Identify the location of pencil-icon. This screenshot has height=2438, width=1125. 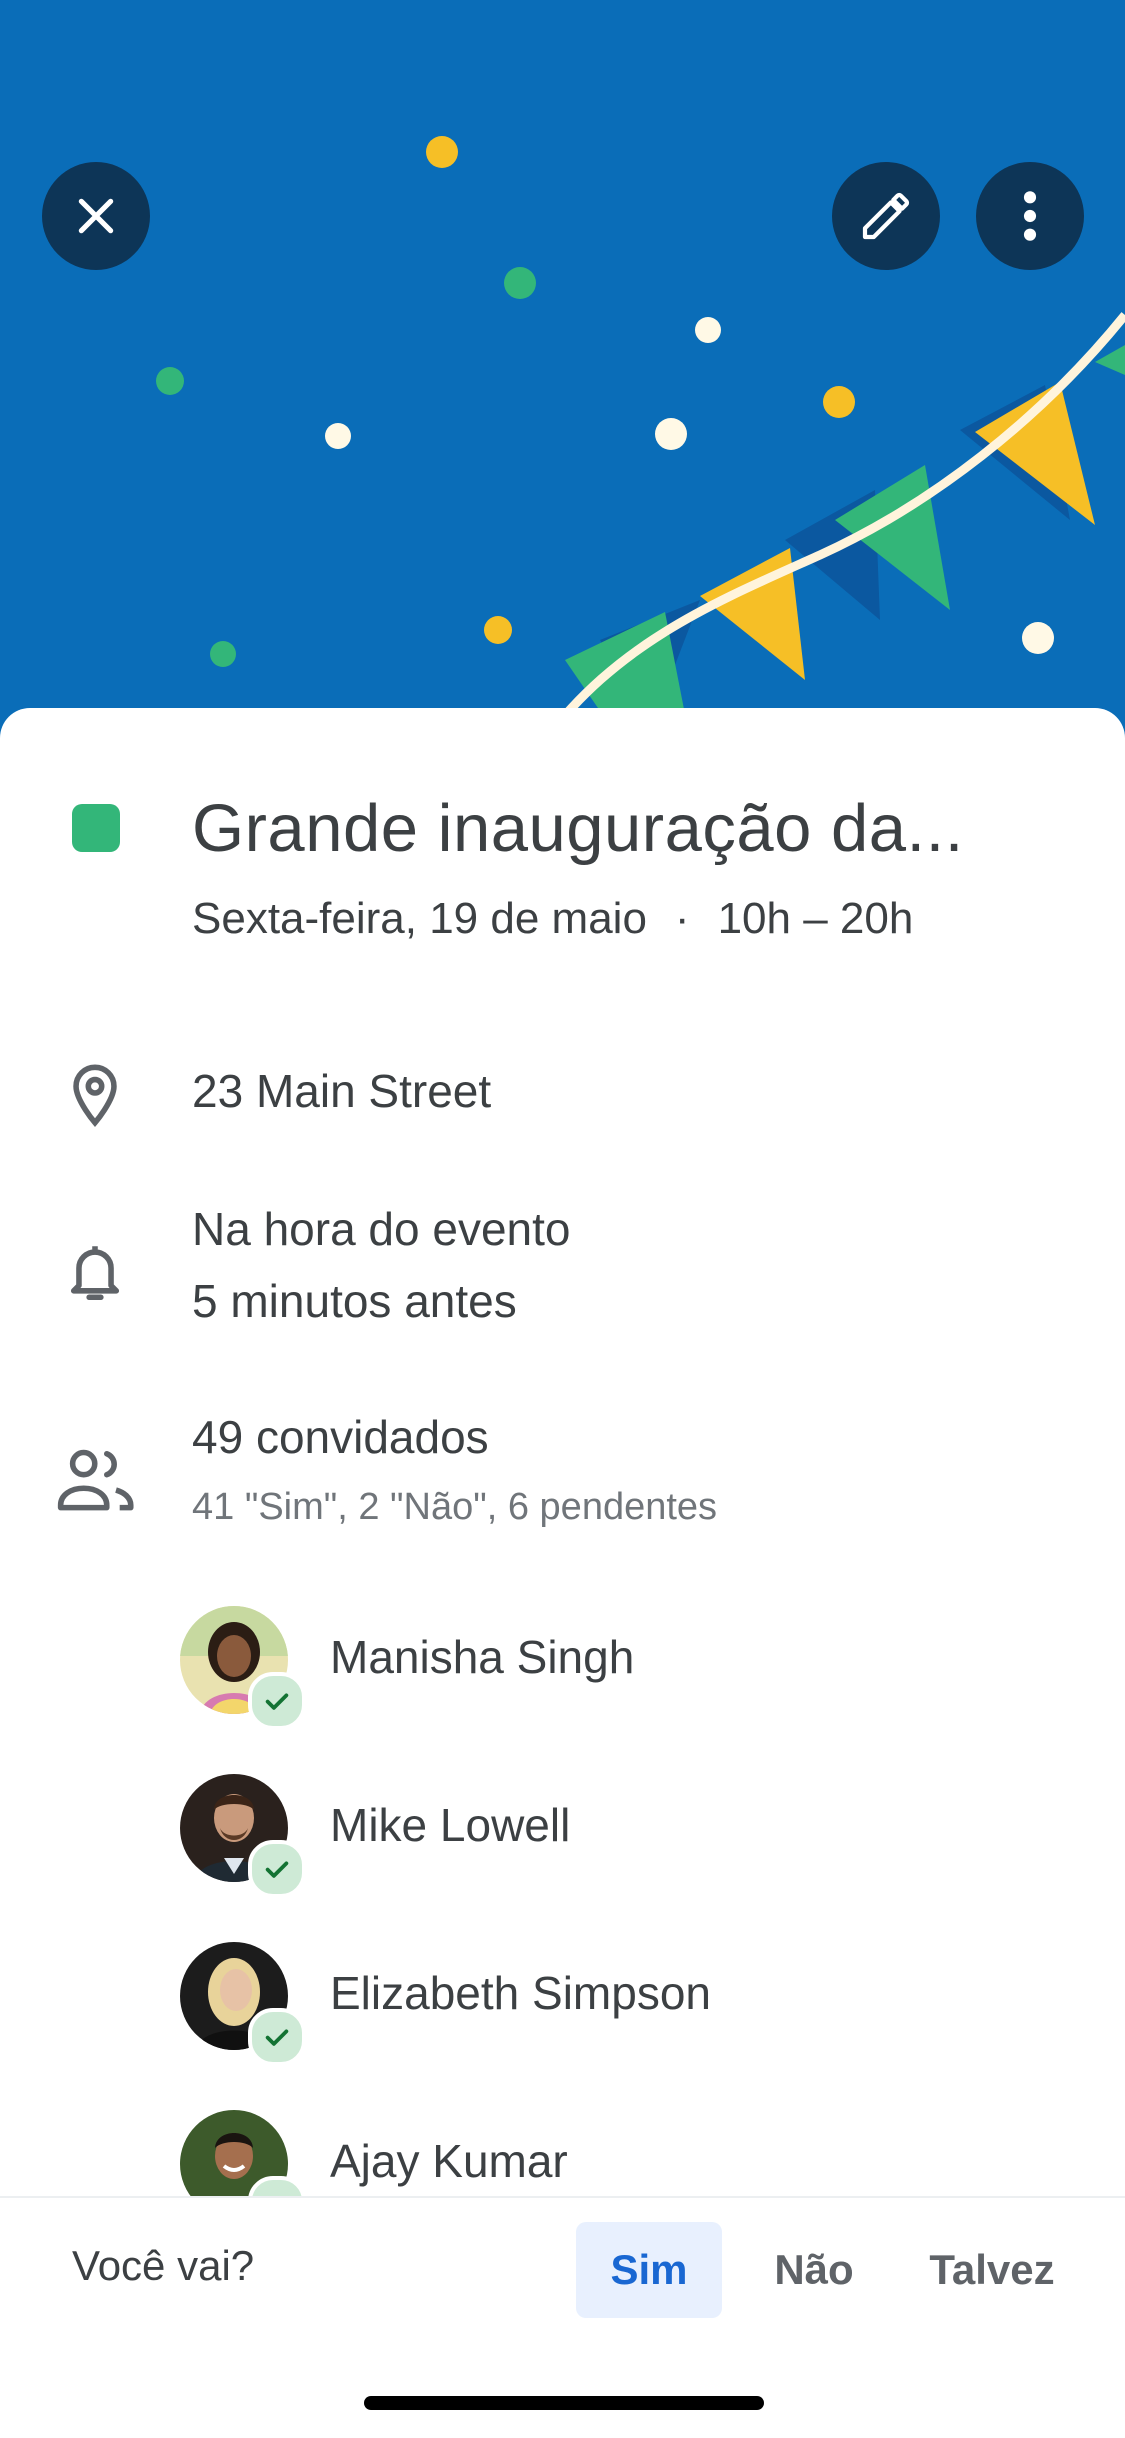
(886, 216).